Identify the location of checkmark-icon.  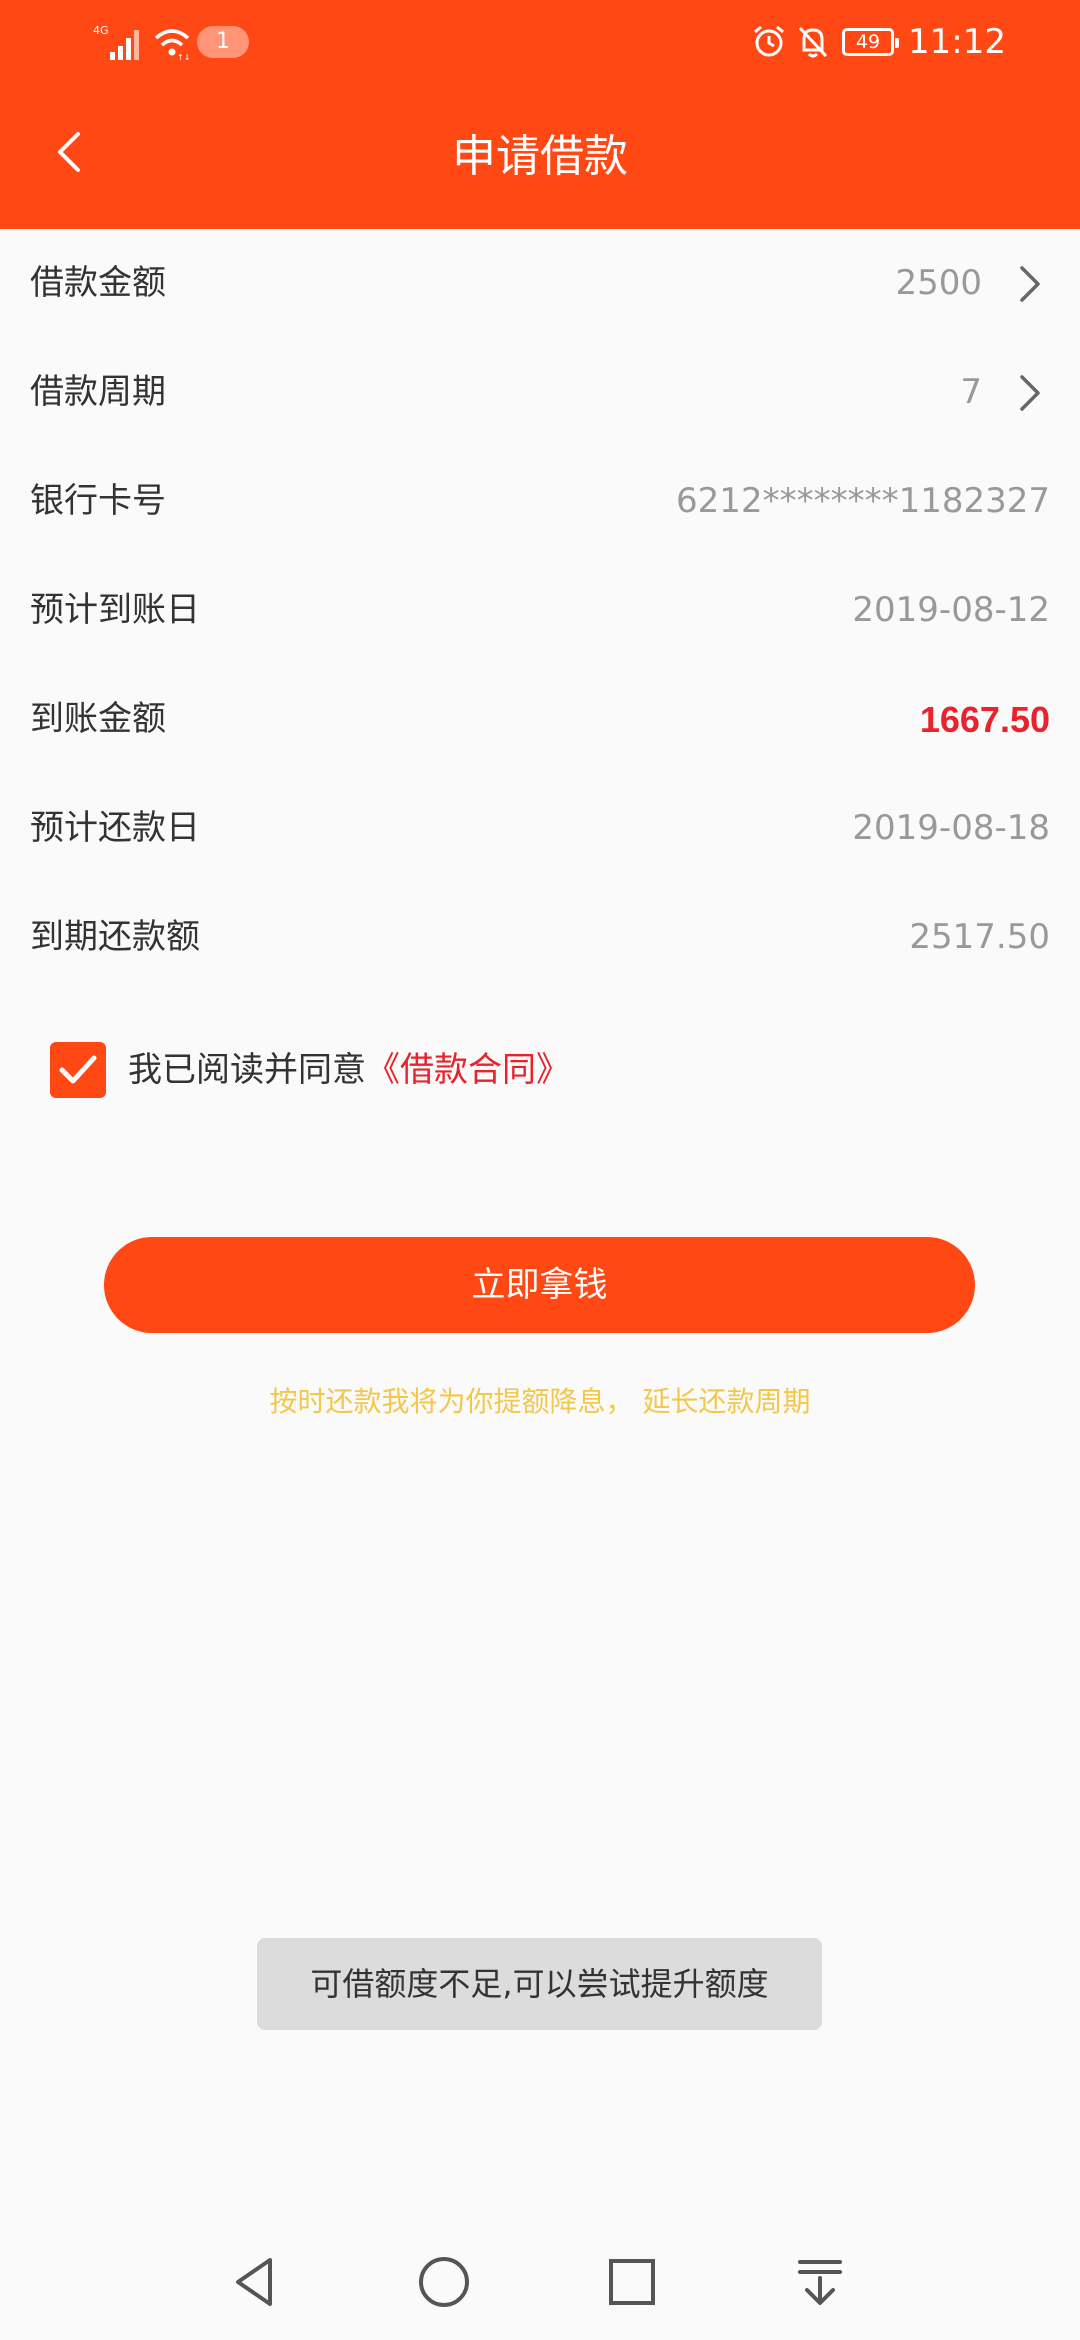
(78, 1069).